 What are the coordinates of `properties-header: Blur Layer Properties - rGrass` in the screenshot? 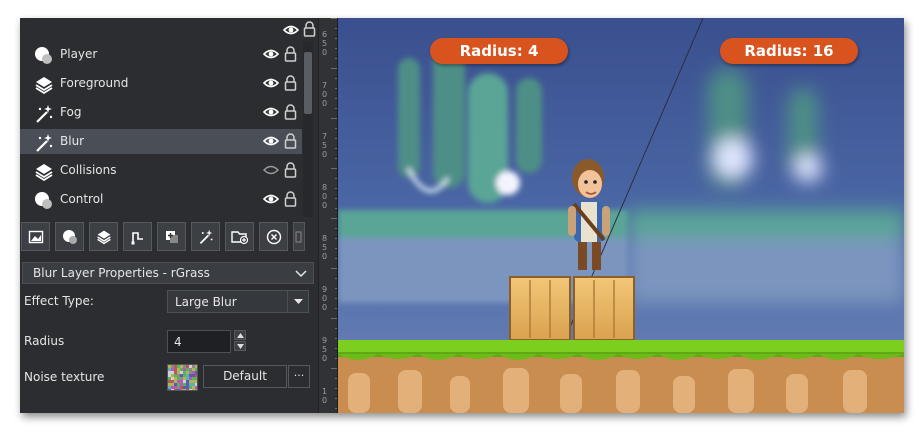 It's located at (168, 273).